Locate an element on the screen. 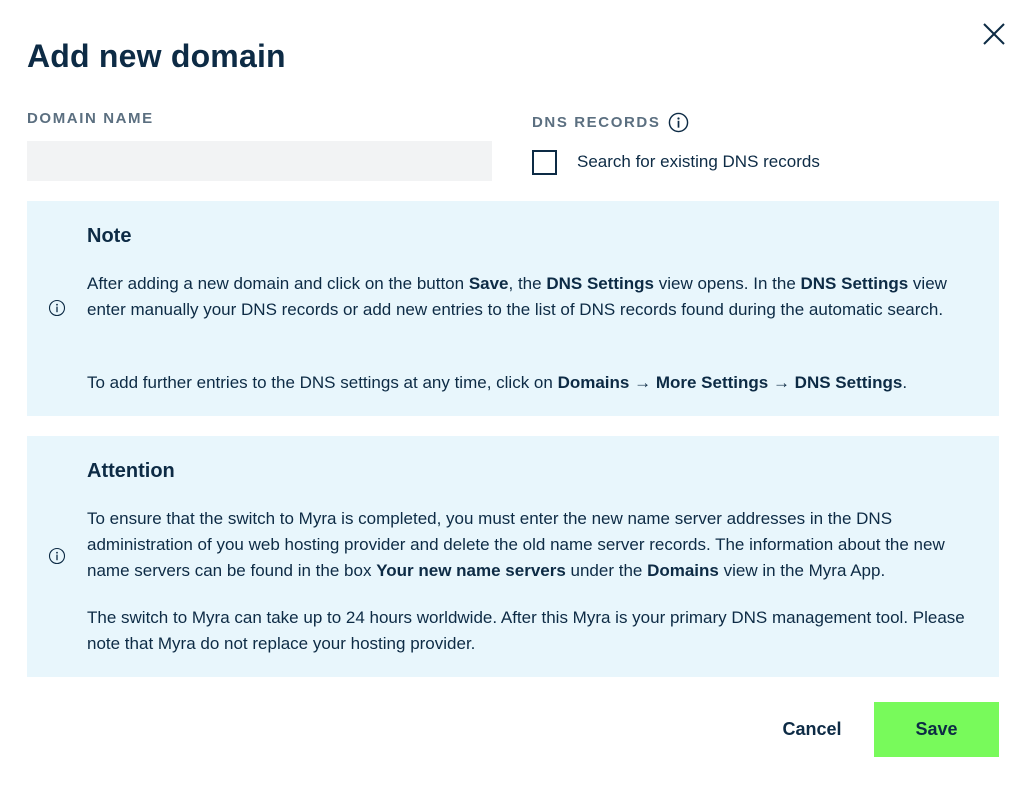  emphasis-text: Save is located at coordinates (488, 283).